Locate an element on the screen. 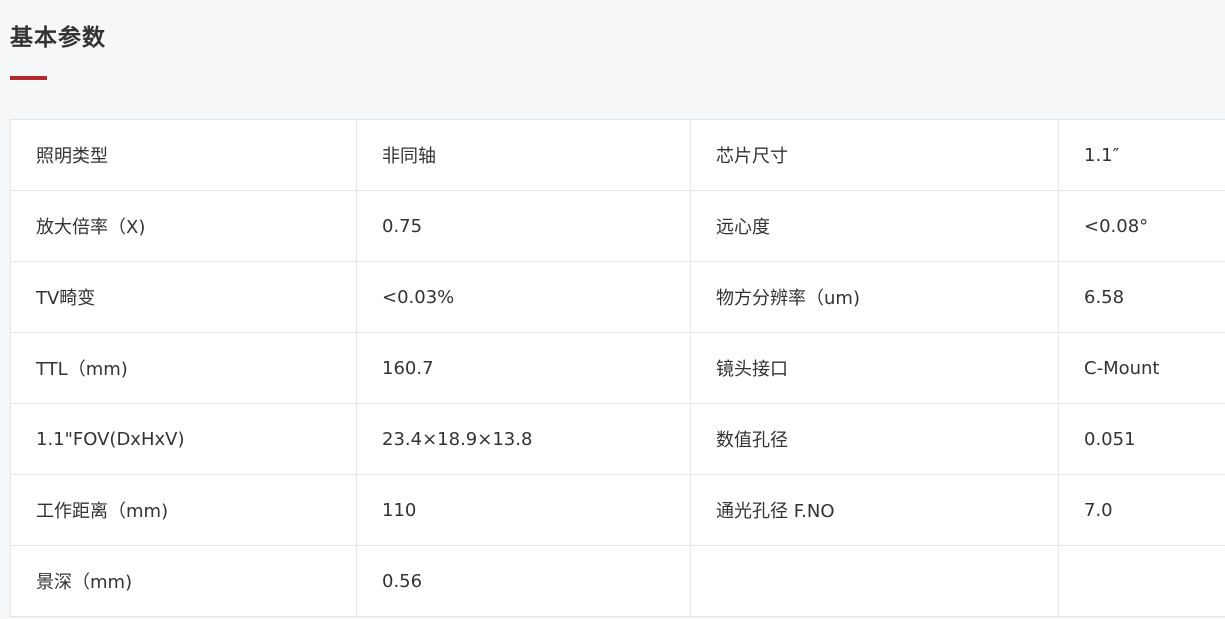 This screenshot has height=619, width=1225. param-label: TTL（mm) is located at coordinates (183, 368).